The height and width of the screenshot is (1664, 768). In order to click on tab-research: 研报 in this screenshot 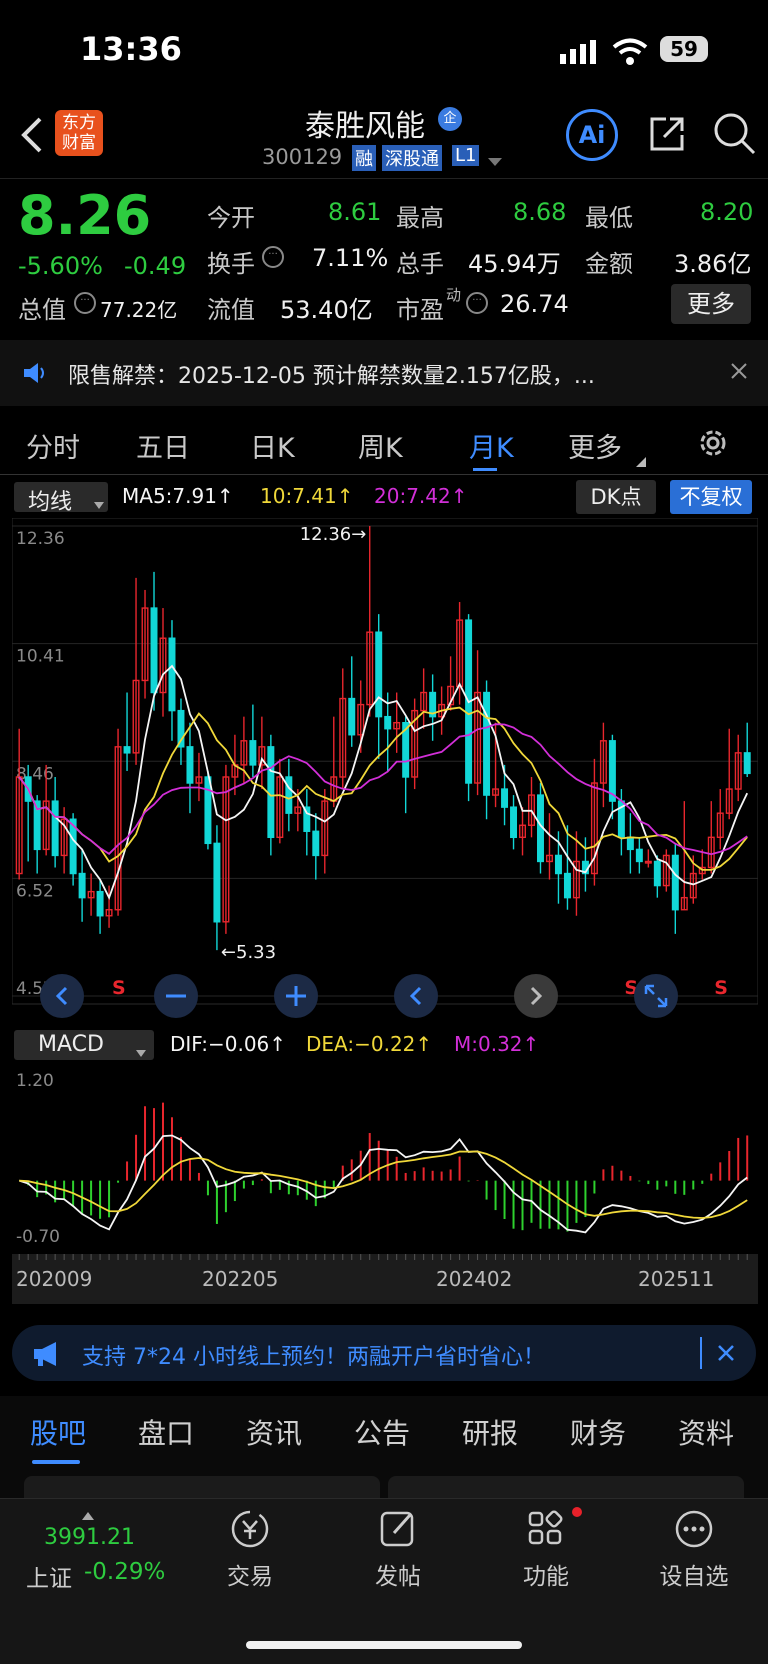, I will do `click(490, 1432)`.